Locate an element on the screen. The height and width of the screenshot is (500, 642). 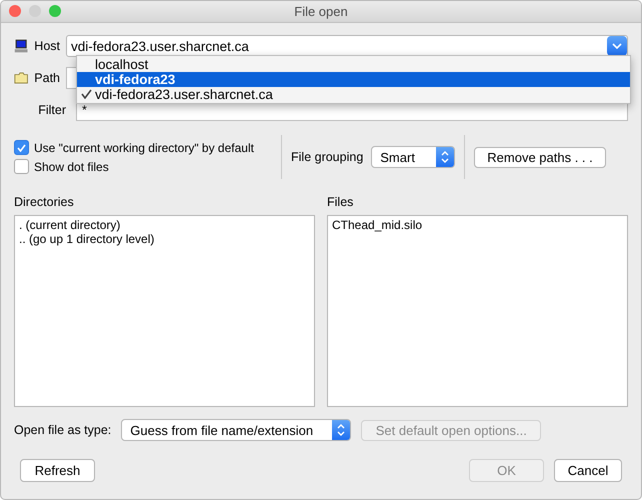
host-label: Host is located at coordinates (47, 46).